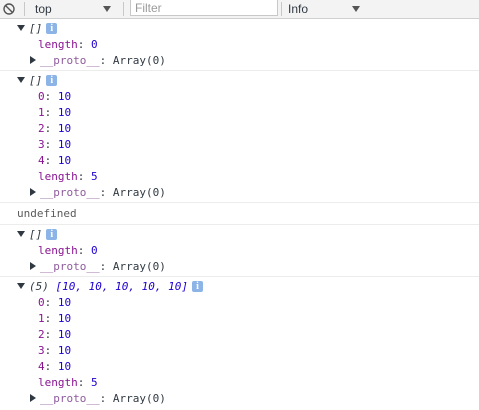 The height and width of the screenshot is (410, 479). Describe the element at coordinates (239, 287) in the screenshot. I see `object-header: (5) [10, 10, 10, 10, 10] i` at that location.